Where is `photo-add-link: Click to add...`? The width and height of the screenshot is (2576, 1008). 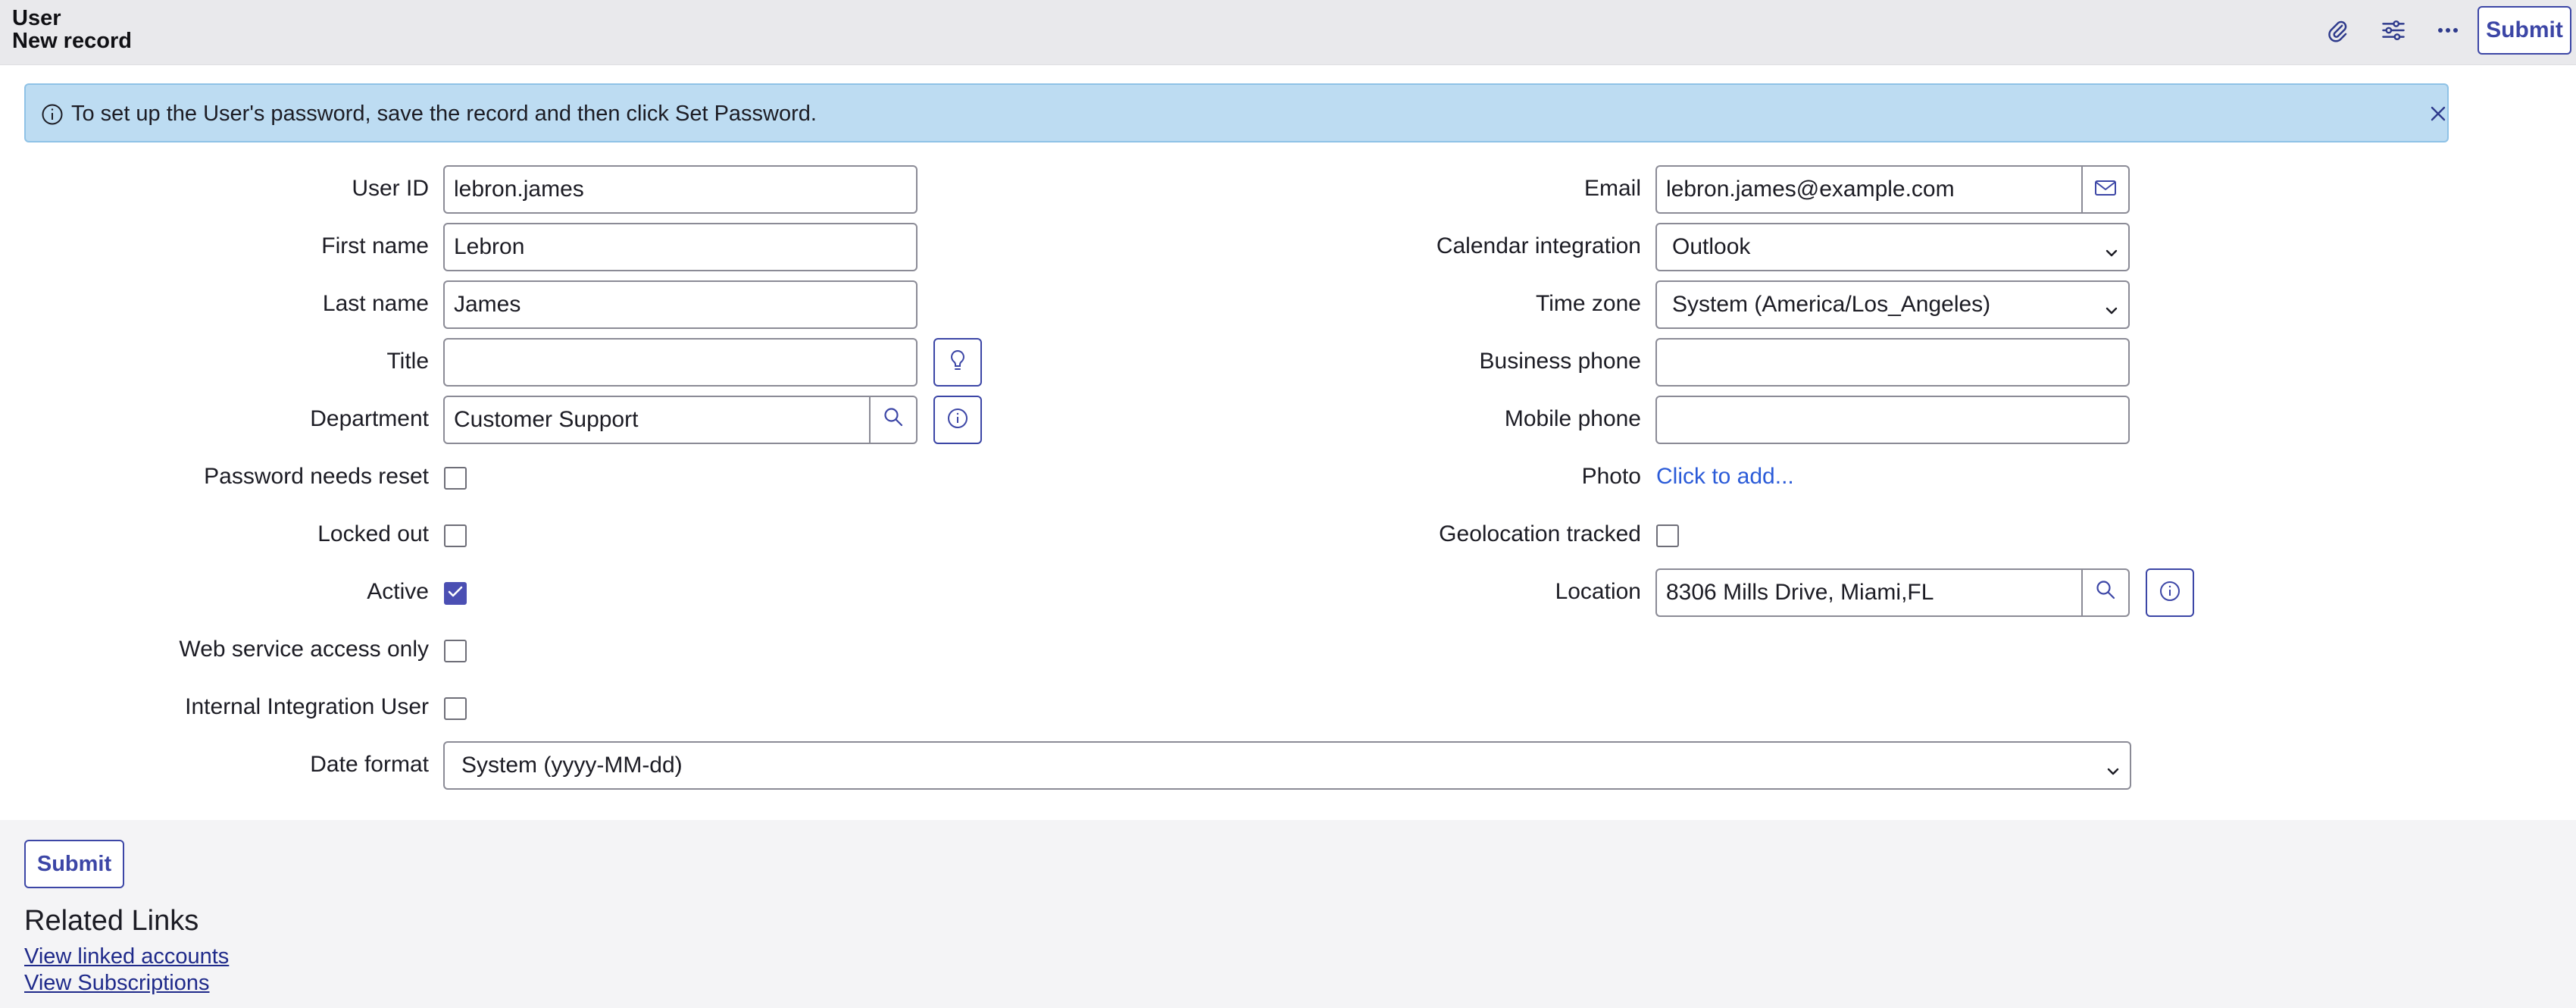 photo-add-link: Click to add... is located at coordinates (1725, 477).